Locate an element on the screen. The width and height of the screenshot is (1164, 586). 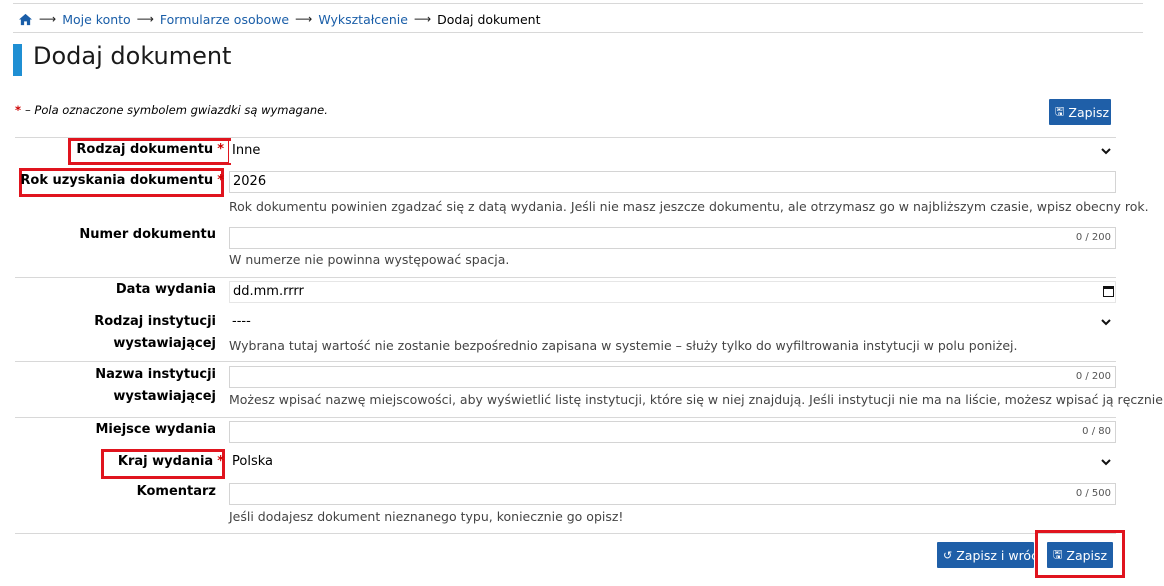
undo-icon: ↺ is located at coordinates (948, 555).